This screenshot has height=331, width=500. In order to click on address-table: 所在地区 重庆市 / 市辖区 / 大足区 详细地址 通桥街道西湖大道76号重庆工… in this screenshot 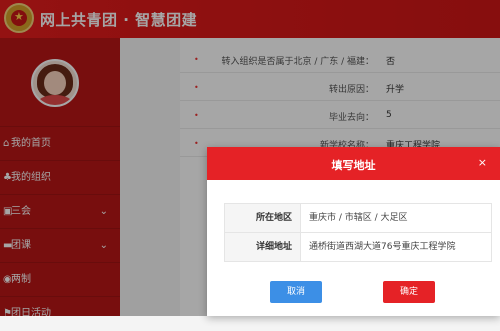, I will do `click(358, 232)`.